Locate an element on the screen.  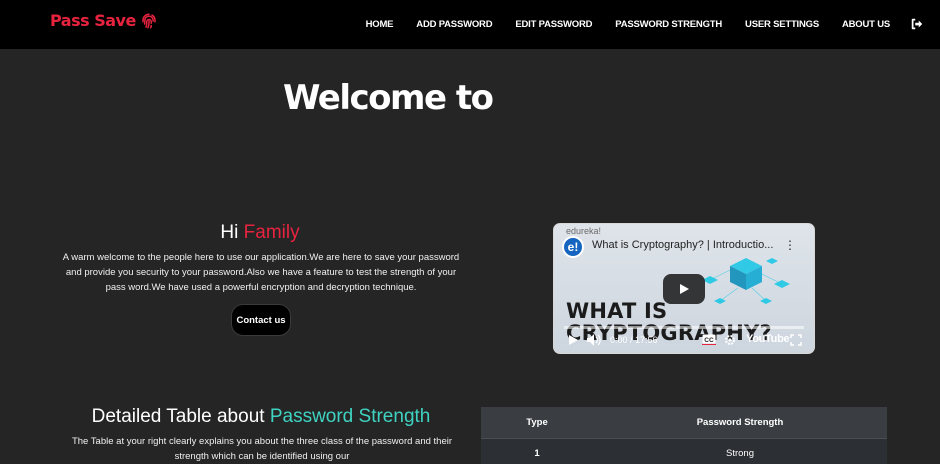
nav-edit-password: EDIT PASSWORD is located at coordinates (553, 24).